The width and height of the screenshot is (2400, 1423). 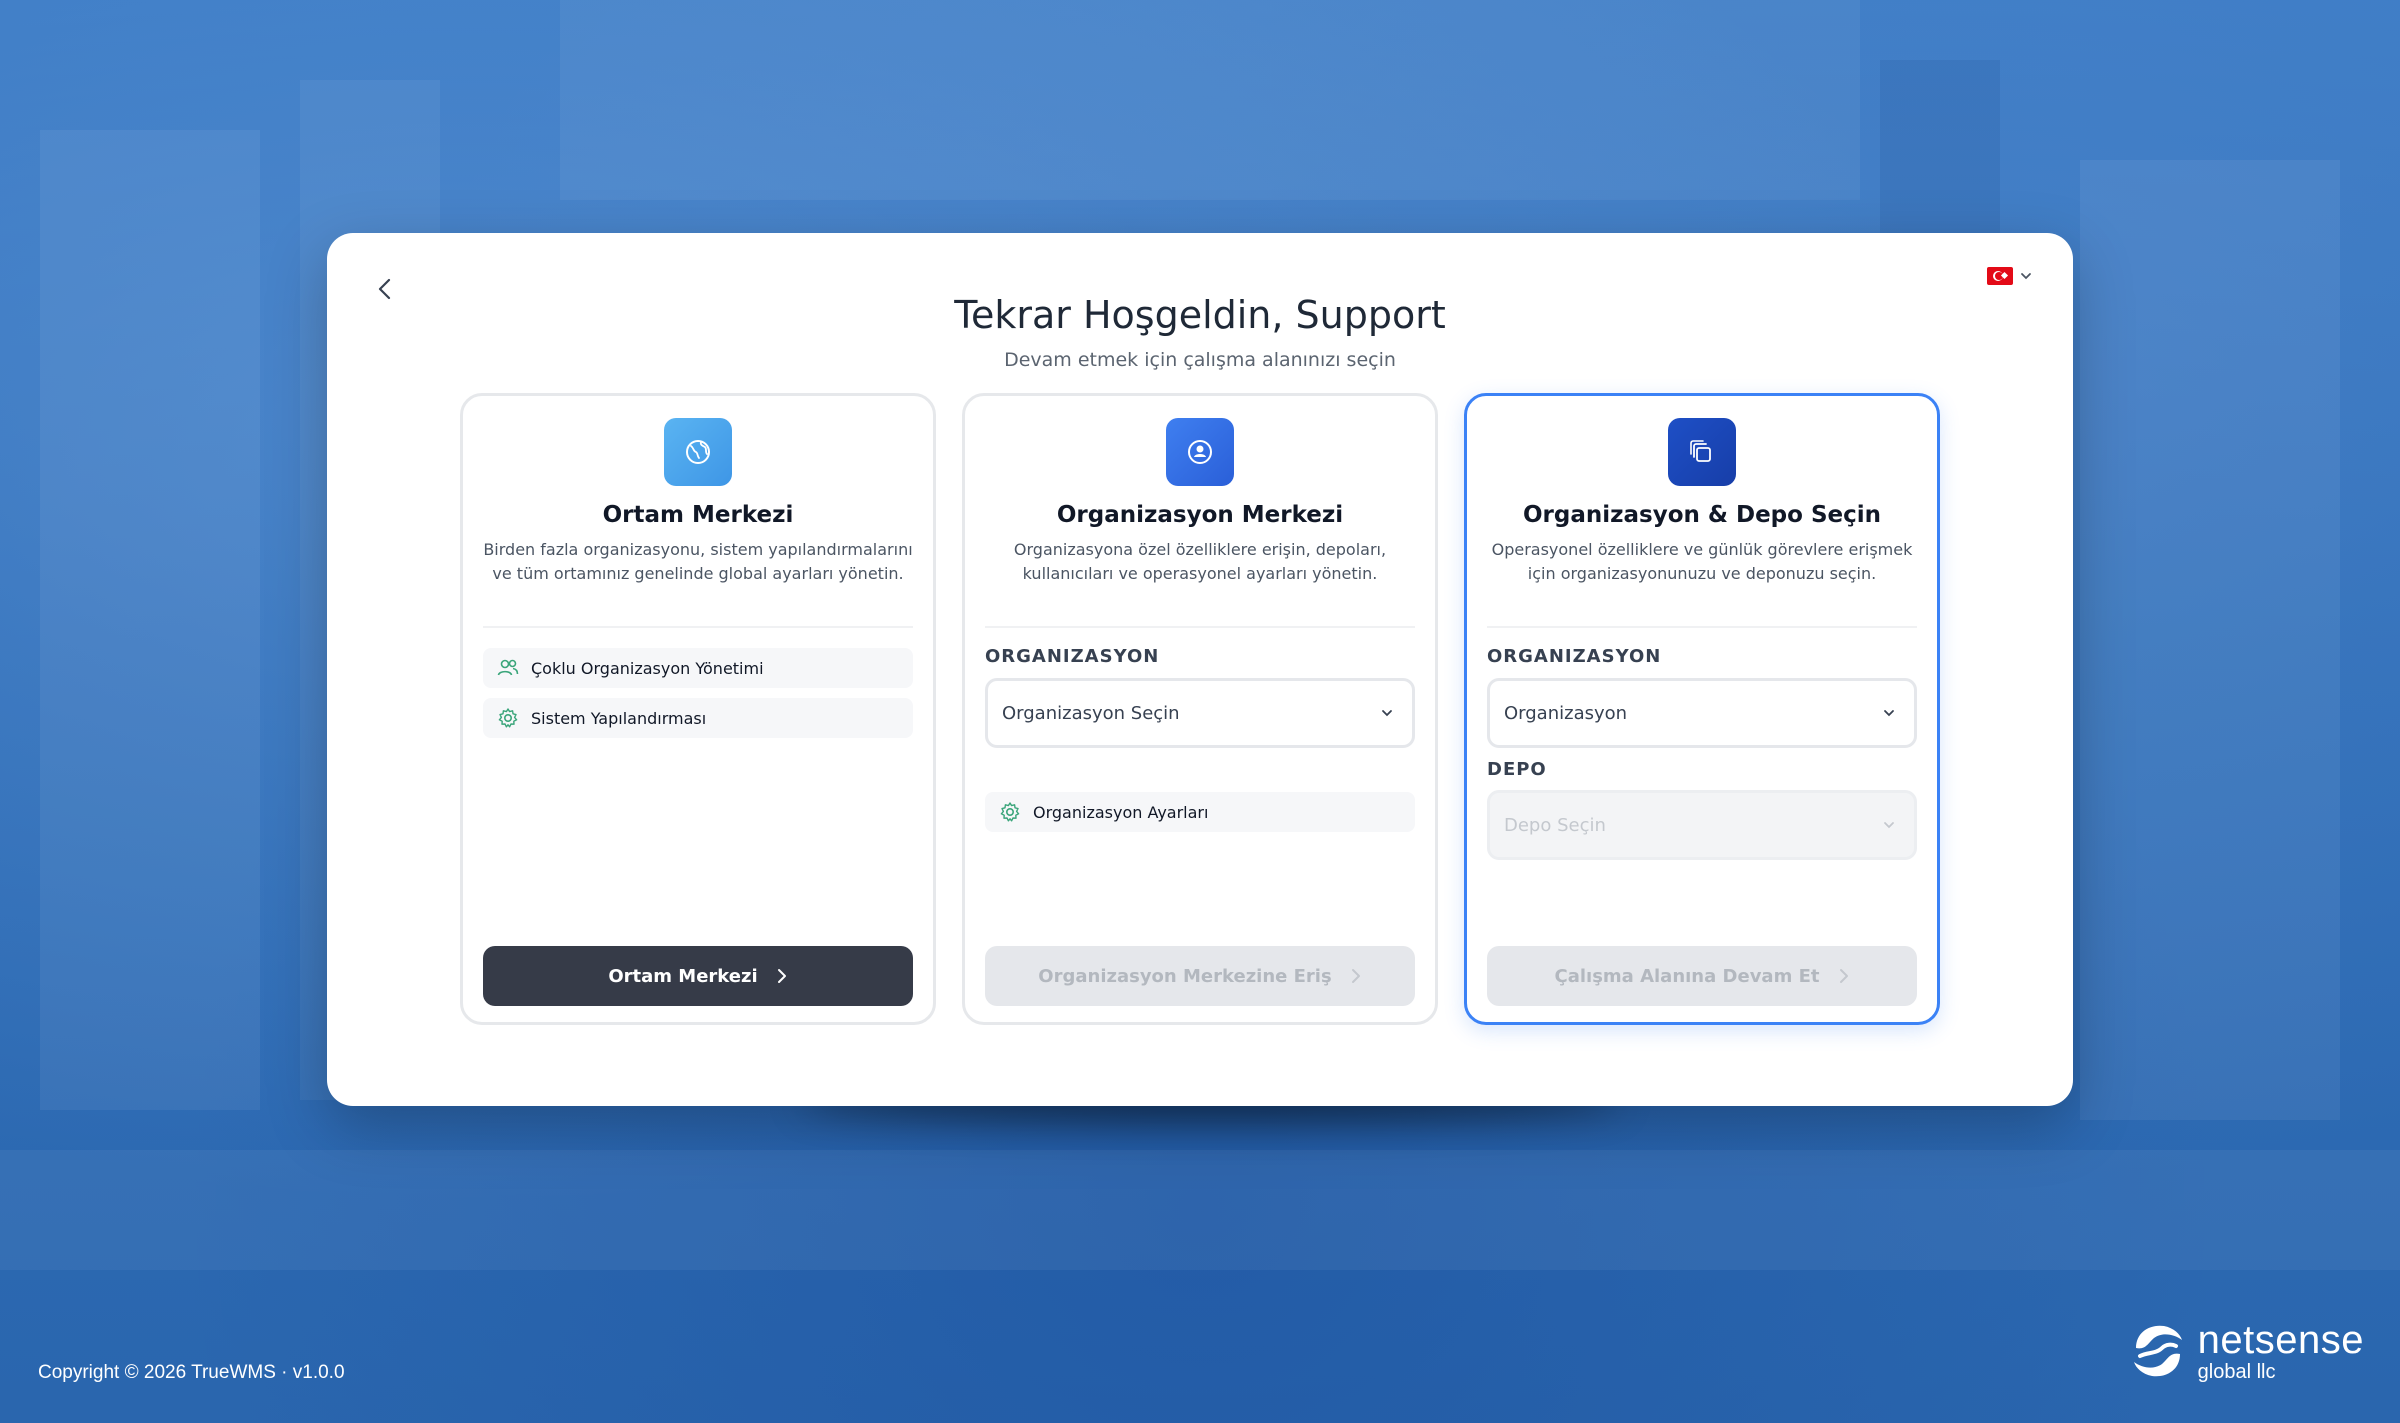 I want to click on globe-icon, so click(x=698, y=452).